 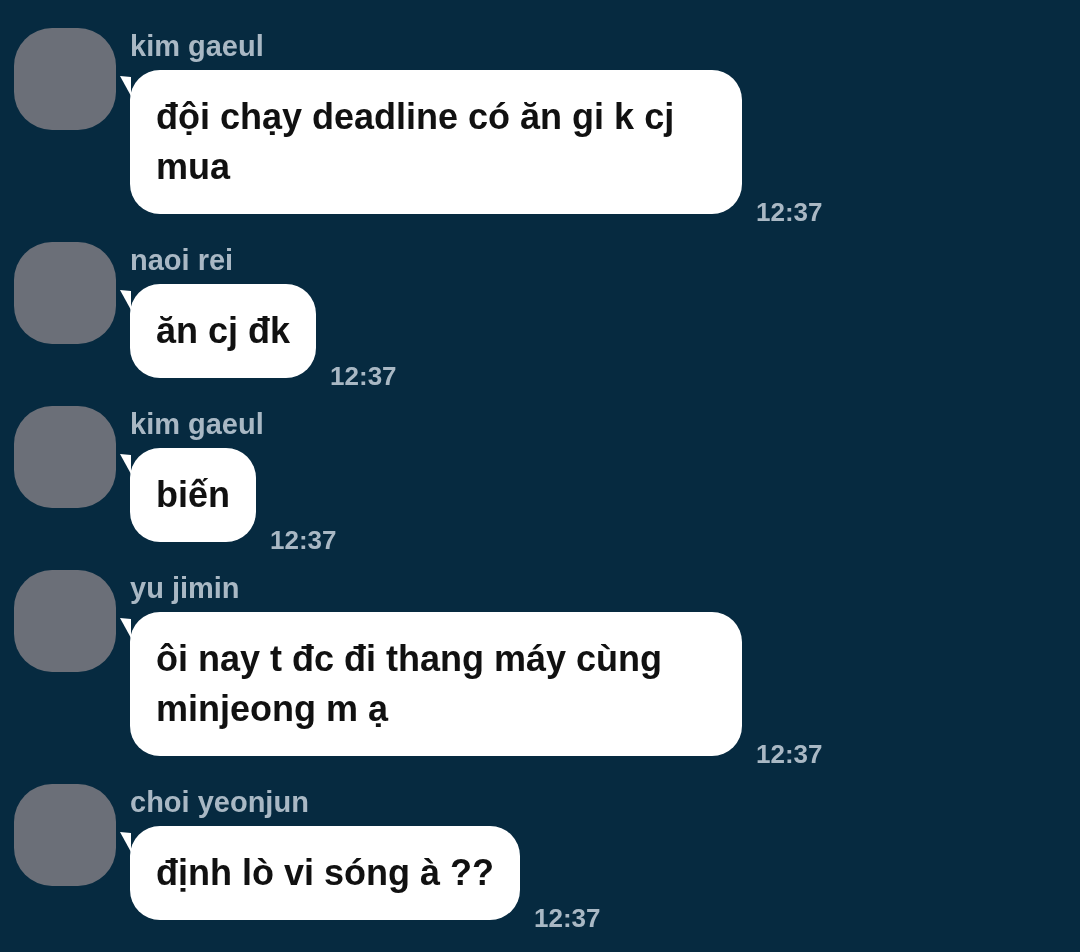 I want to click on message-text: ăn cj đk, so click(x=223, y=330).